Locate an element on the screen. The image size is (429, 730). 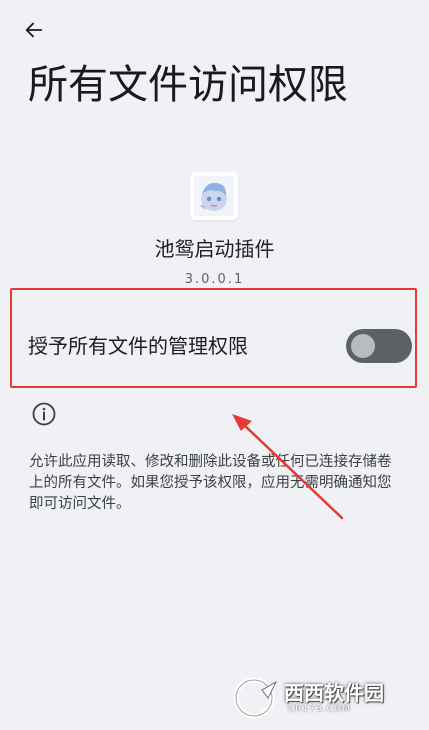
app-avatar-icon is located at coordinates (214, 196).